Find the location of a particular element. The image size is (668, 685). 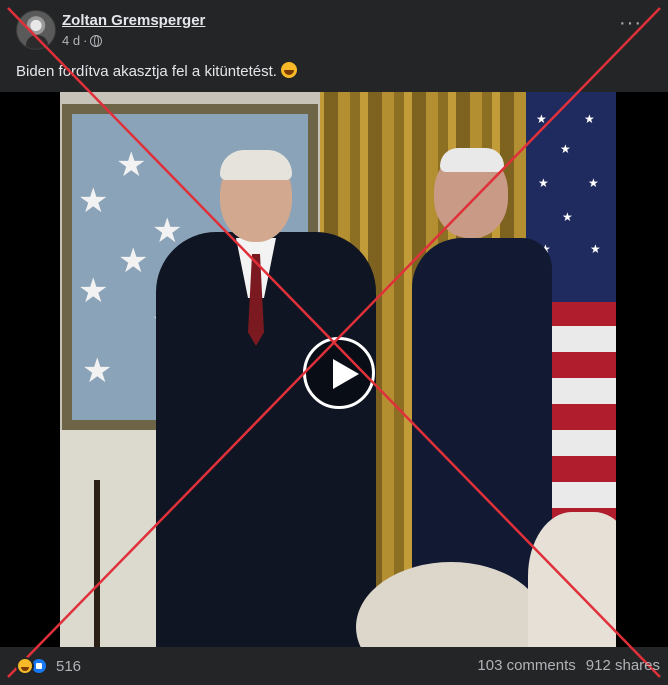

laughing-face-icon is located at coordinates (288, 70).